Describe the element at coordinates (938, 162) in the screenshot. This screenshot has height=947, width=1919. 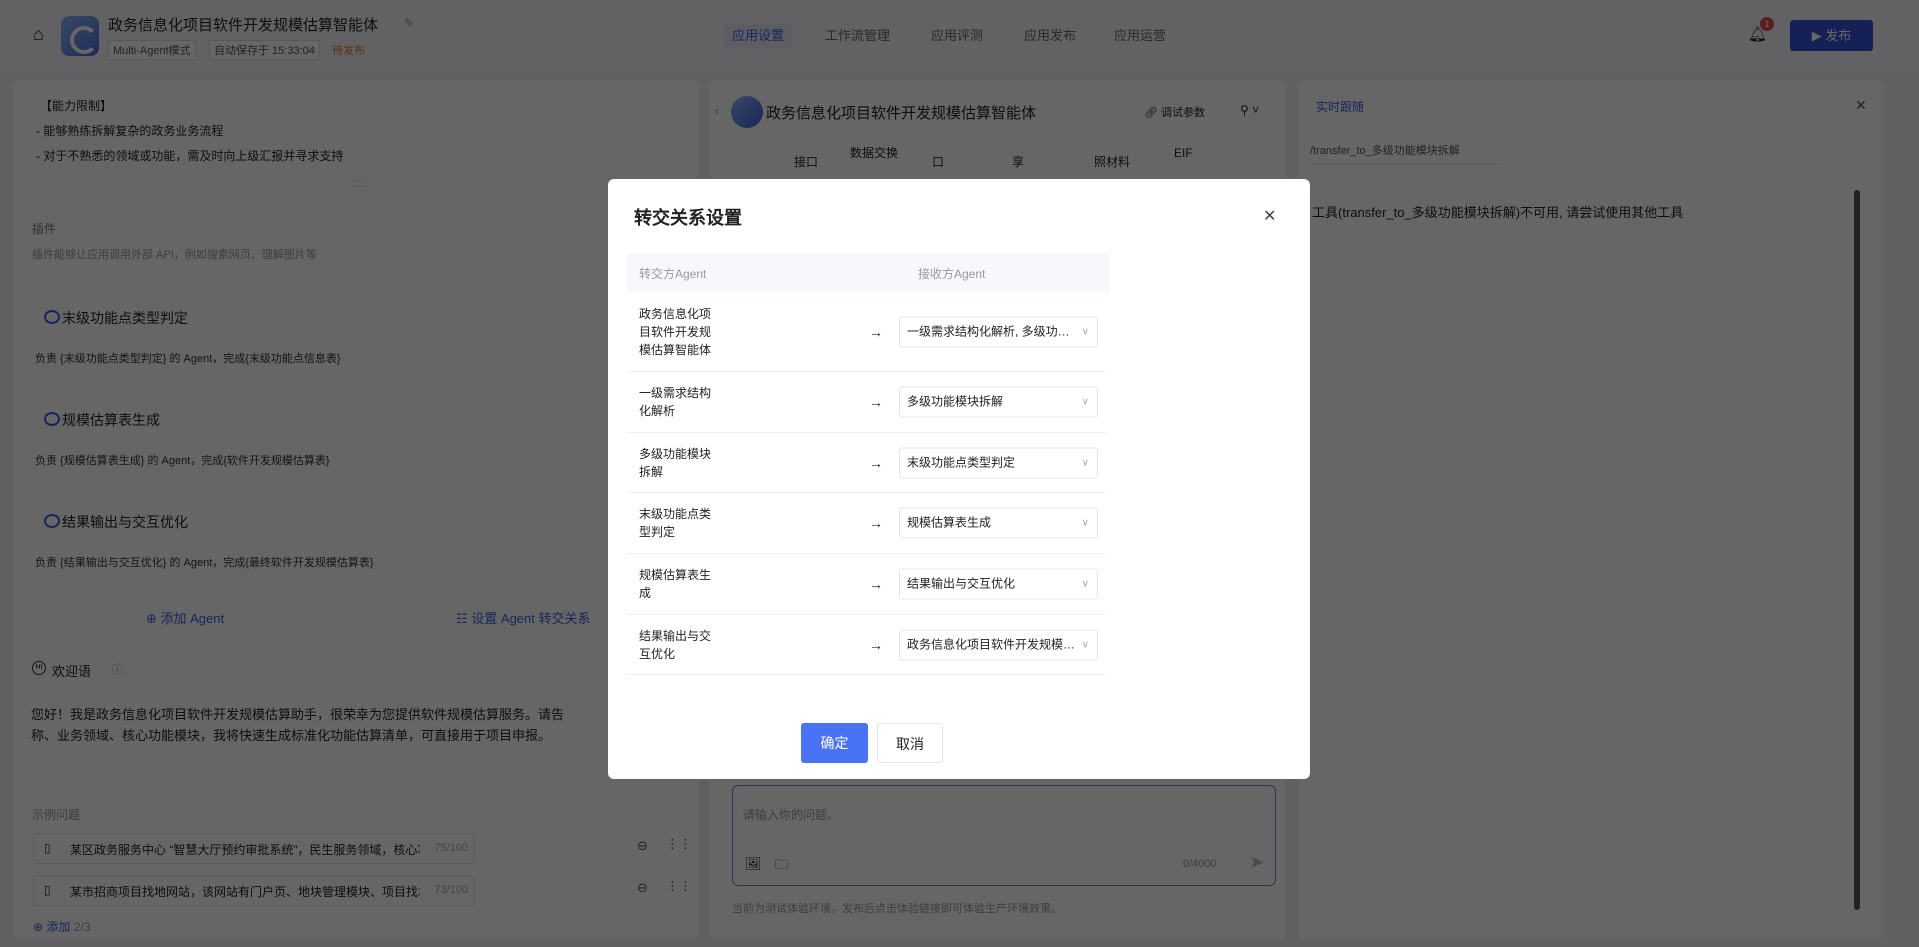
I see `table-cell: 口` at that location.